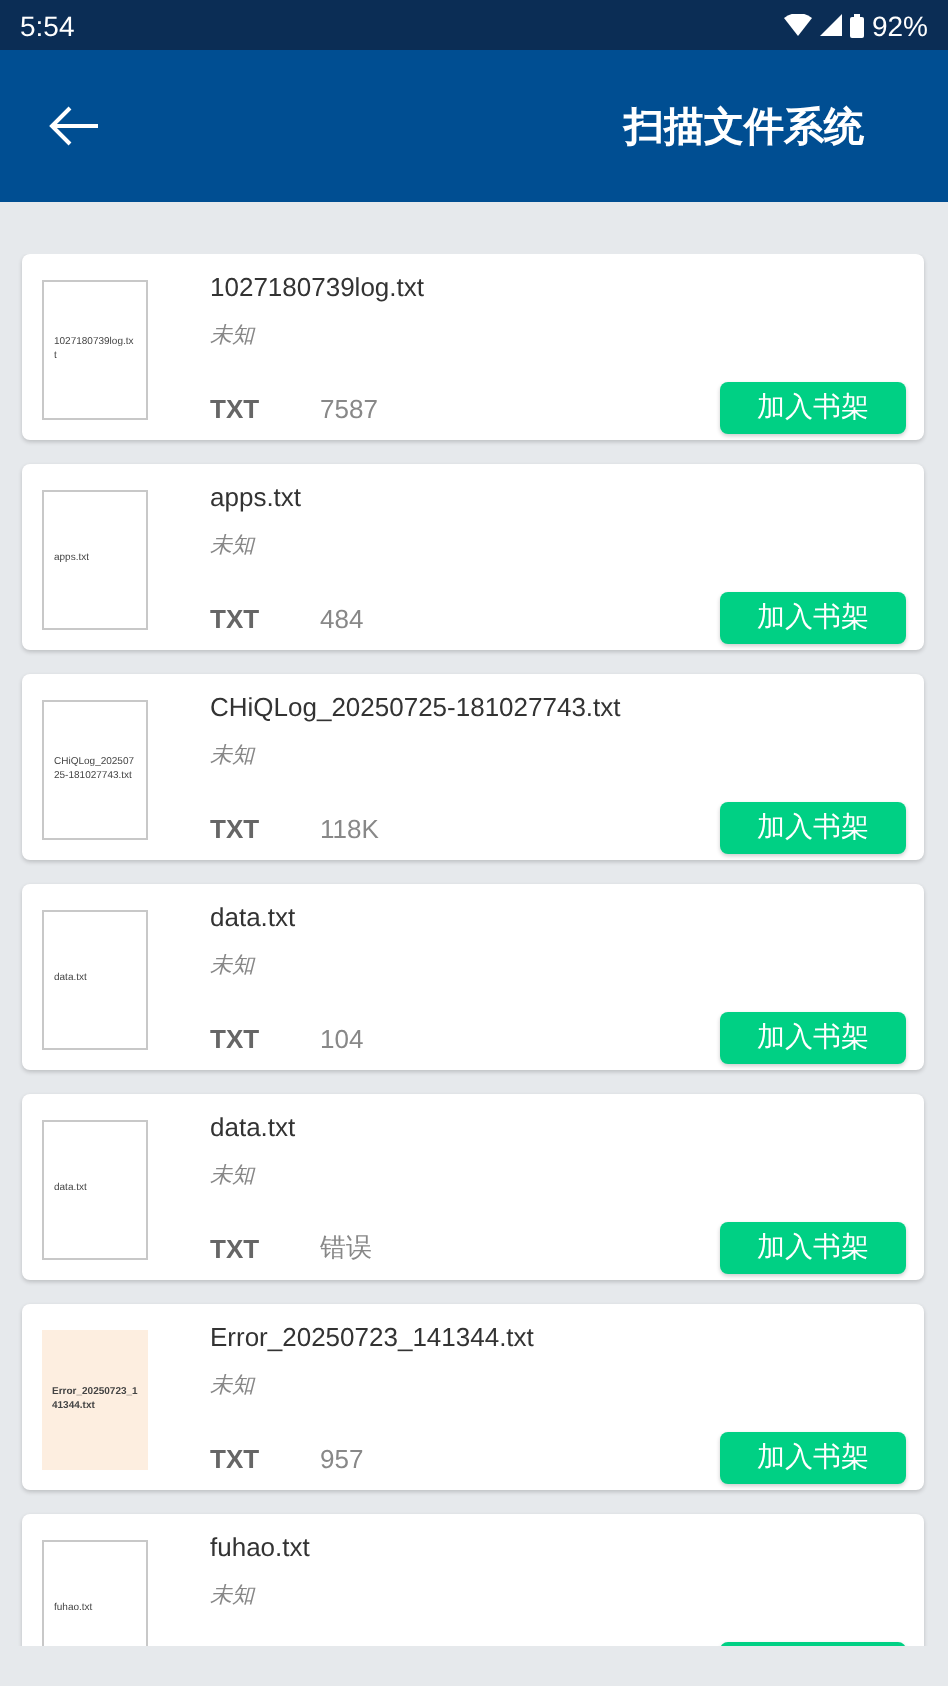 The height and width of the screenshot is (1686, 948). Describe the element at coordinates (350, 828) in the screenshot. I see `file-size: 118K` at that location.